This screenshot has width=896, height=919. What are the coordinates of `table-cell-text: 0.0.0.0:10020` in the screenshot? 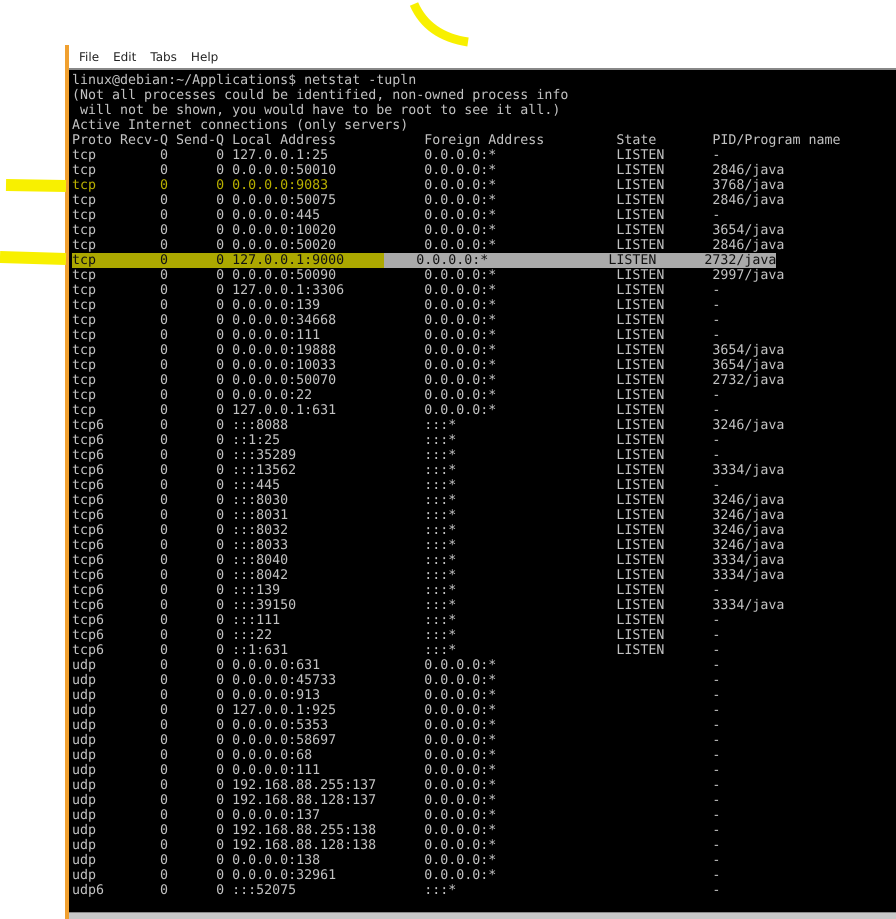 It's located at (285, 230).